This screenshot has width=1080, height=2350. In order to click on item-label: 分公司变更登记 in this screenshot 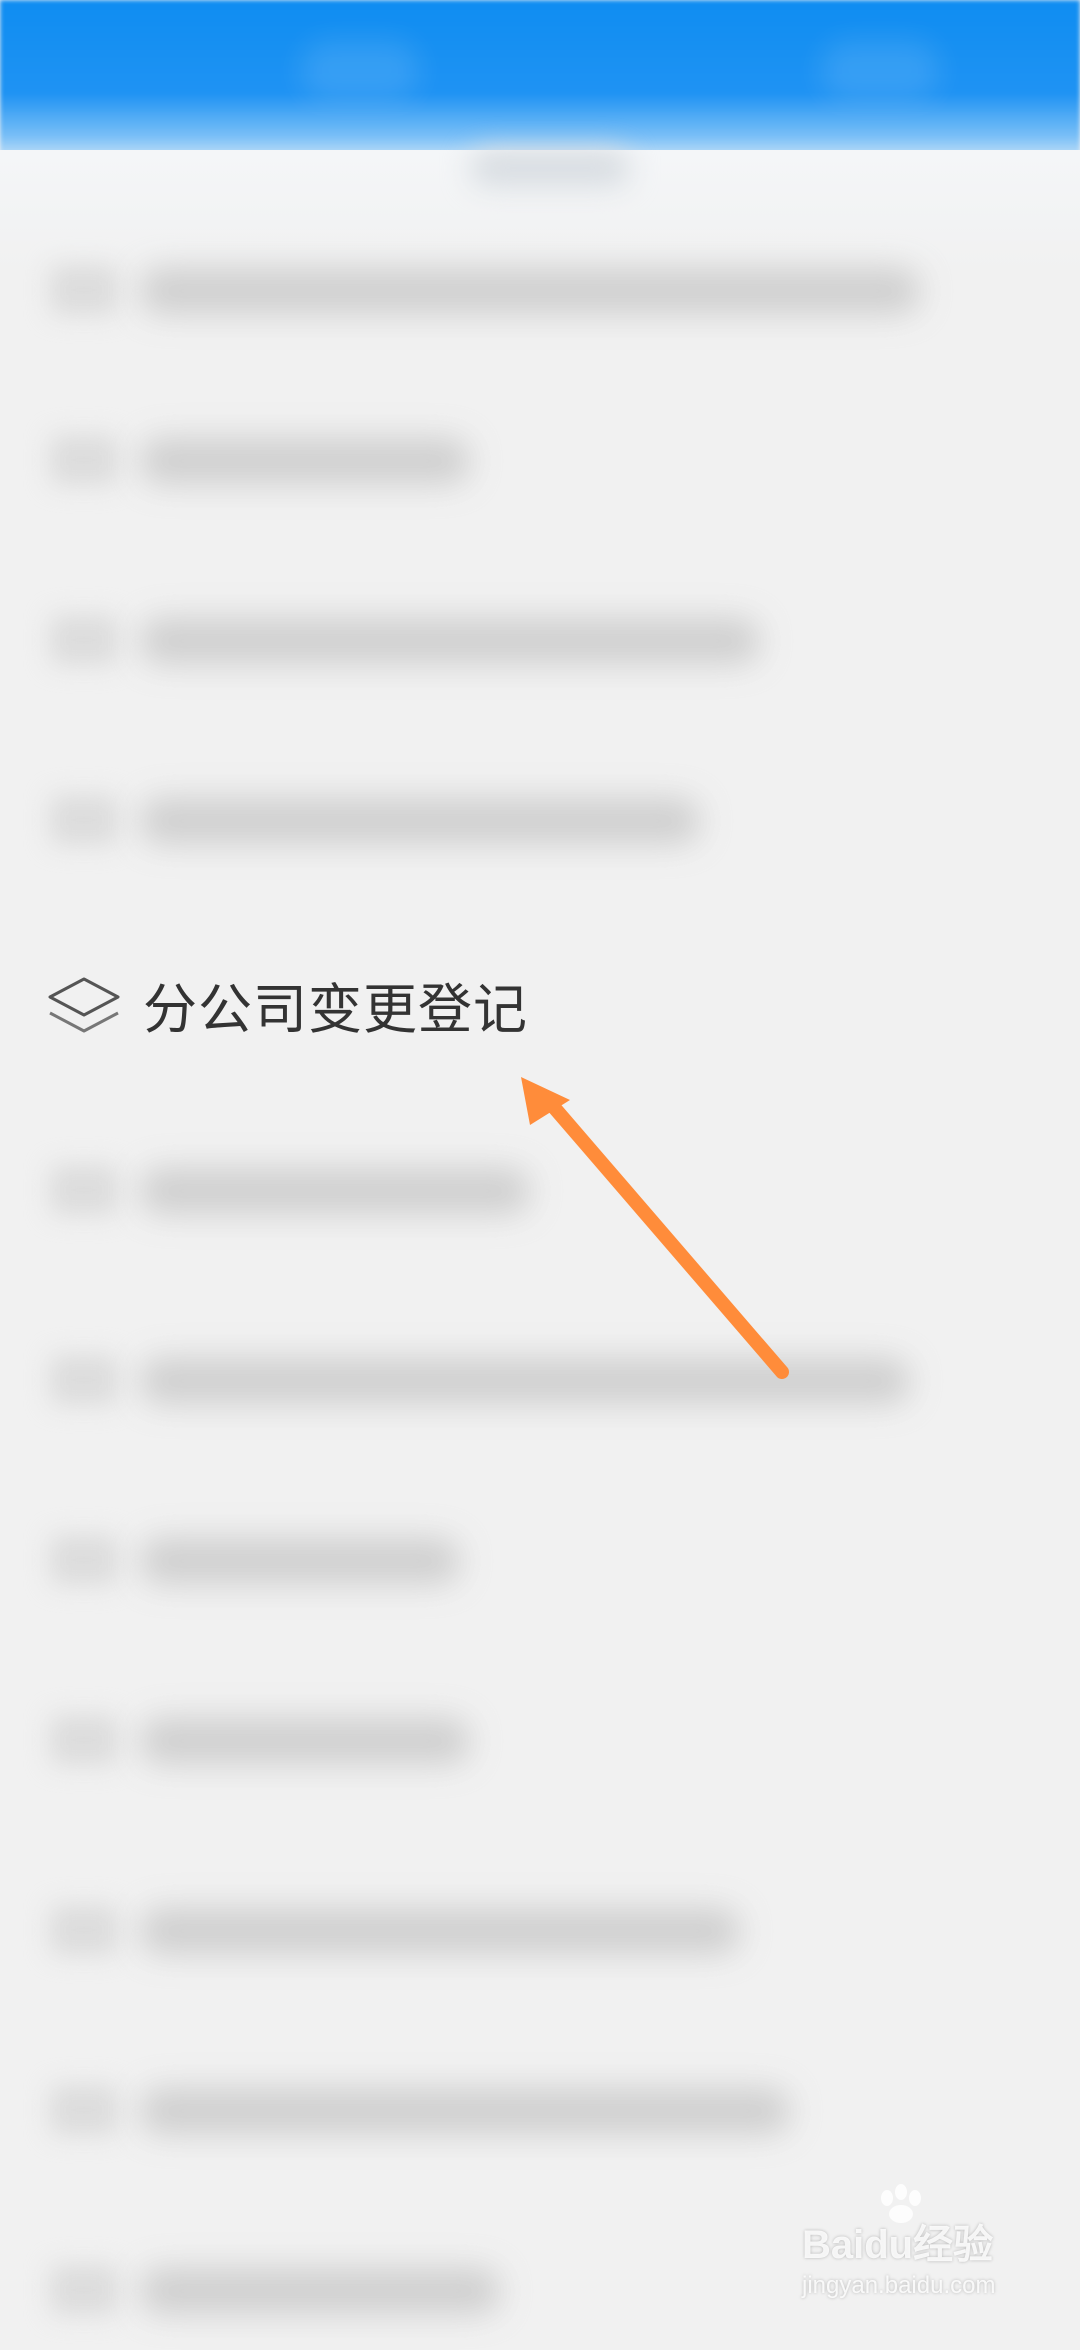, I will do `click(335, 1009)`.